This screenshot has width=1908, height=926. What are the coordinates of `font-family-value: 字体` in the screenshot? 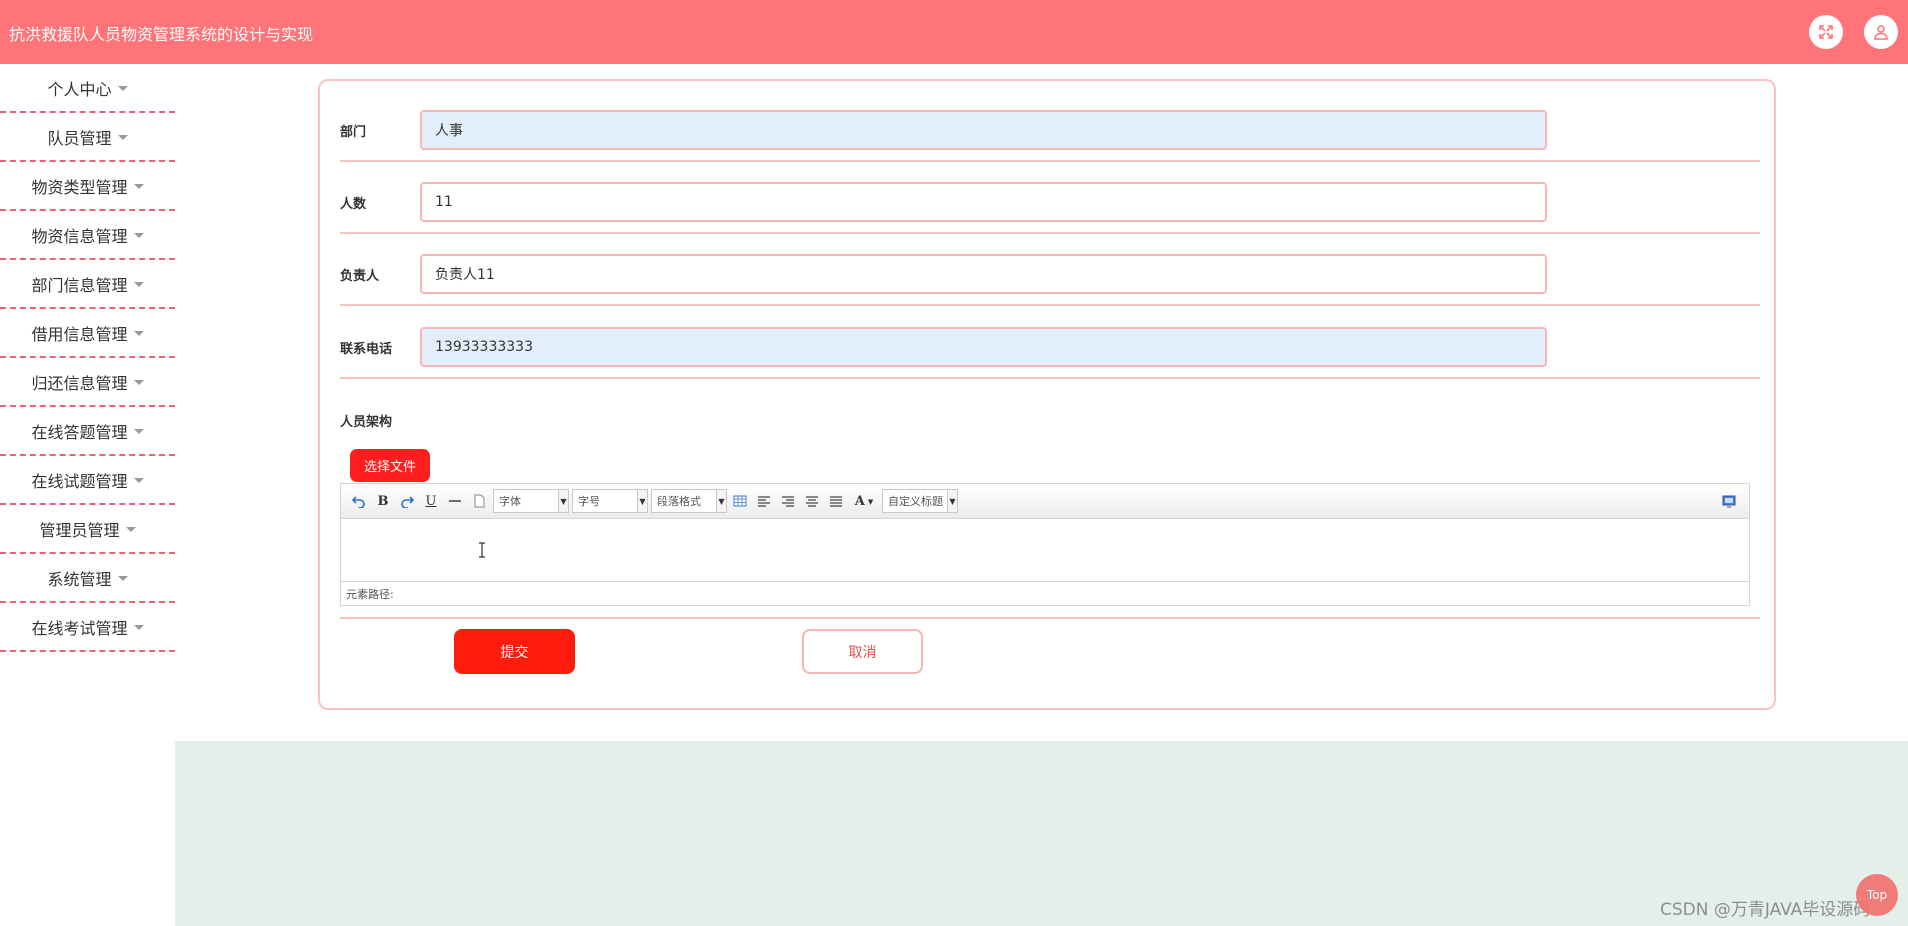 It's located at (510, 501).